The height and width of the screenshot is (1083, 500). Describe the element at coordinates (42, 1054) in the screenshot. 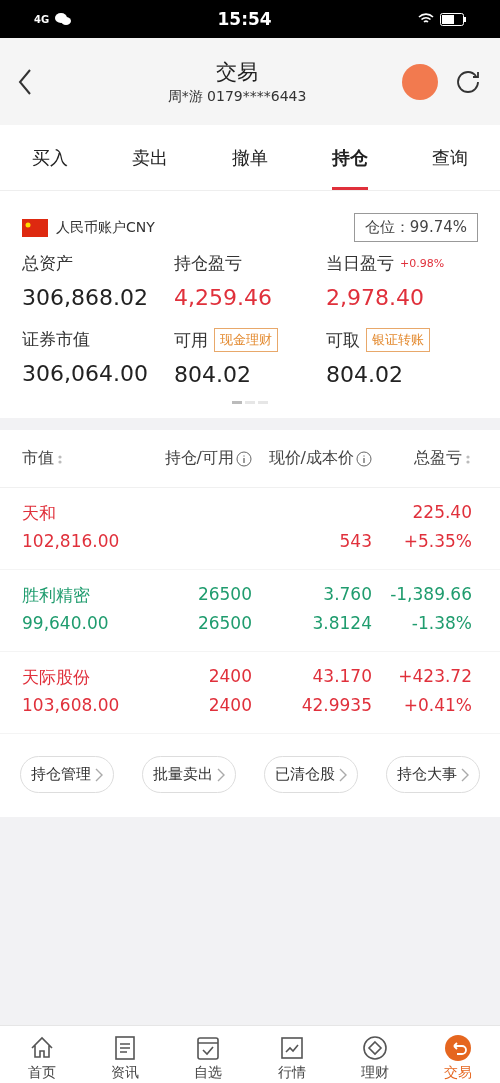

I see `nav-item: 首页` at that location.